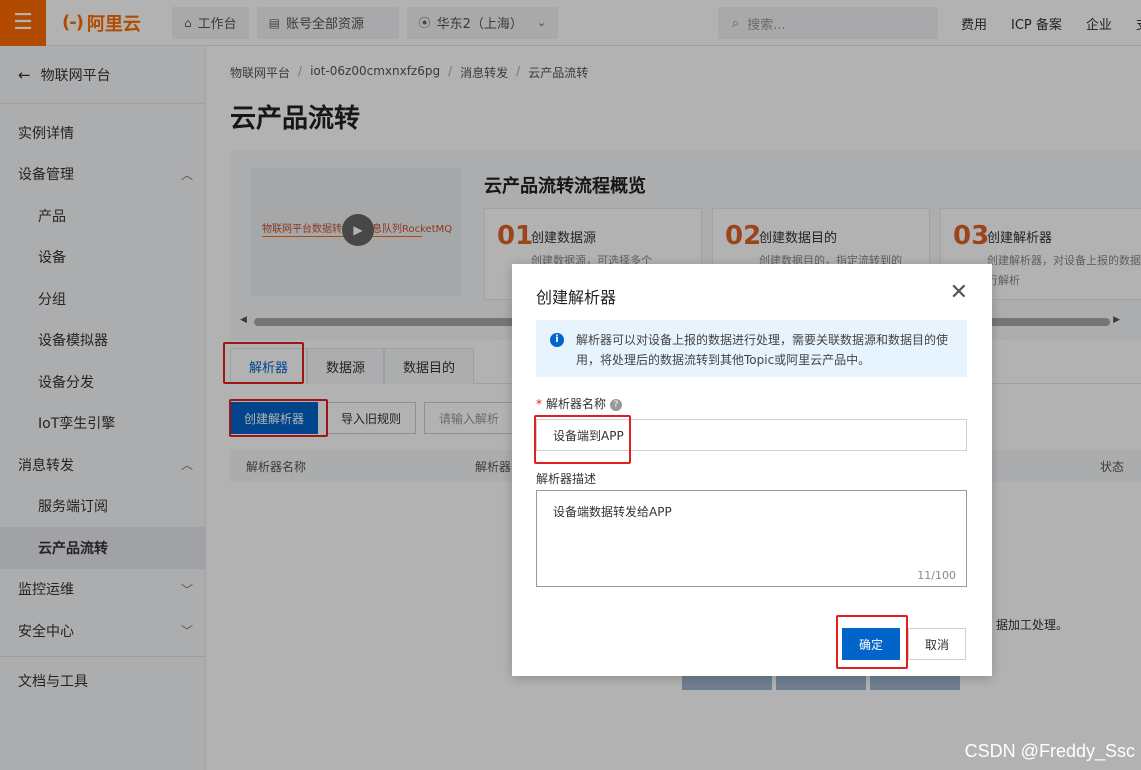  Describe the element at coordinates (612, 512) in the screenshot. I see `parser-description-value: 设备端数据转发给APP` at that location.